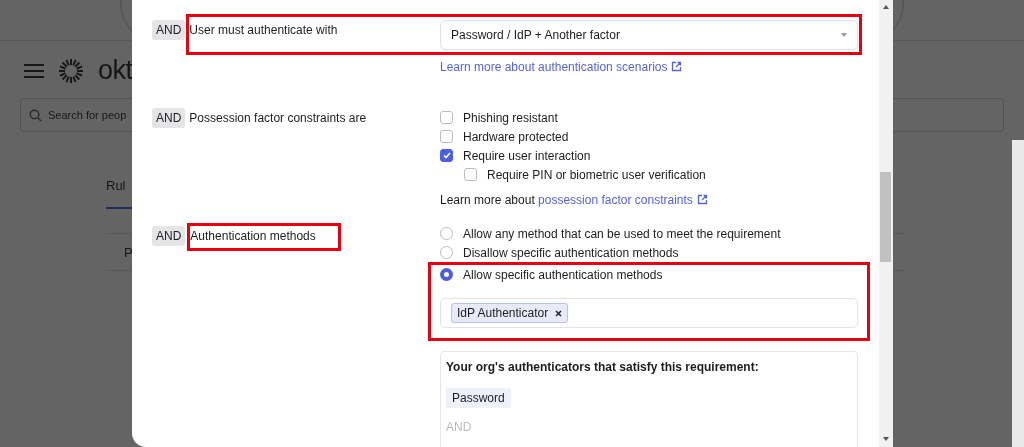  What do you see at coordinates (478, 398) in the screenshot?
I see `authenticator-chip: Password` at bounding box center [478, 398].